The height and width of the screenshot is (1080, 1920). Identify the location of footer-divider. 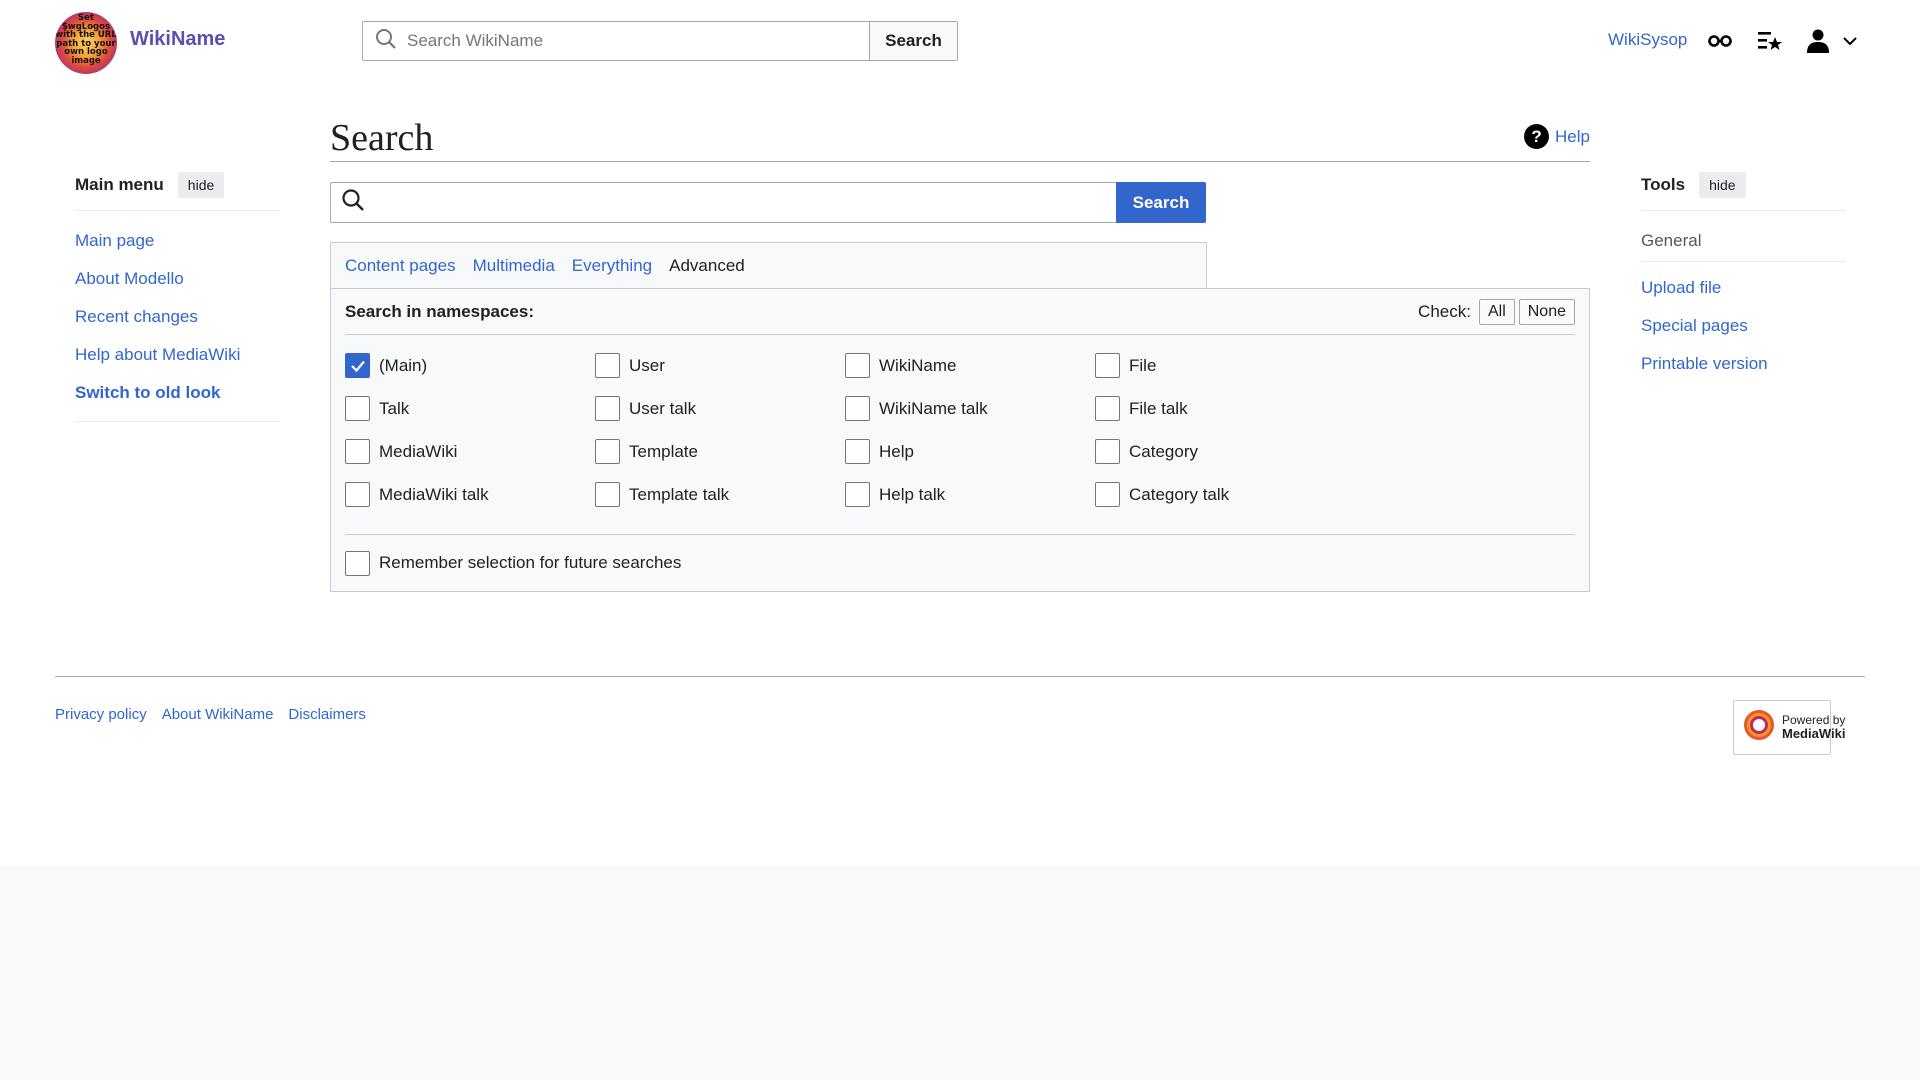
(960, 676).